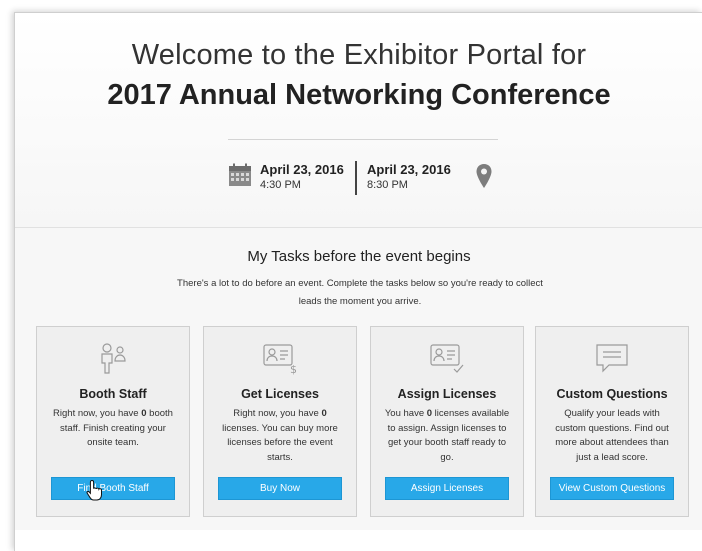  I want to click on license-check-icon, so click(447, 358).